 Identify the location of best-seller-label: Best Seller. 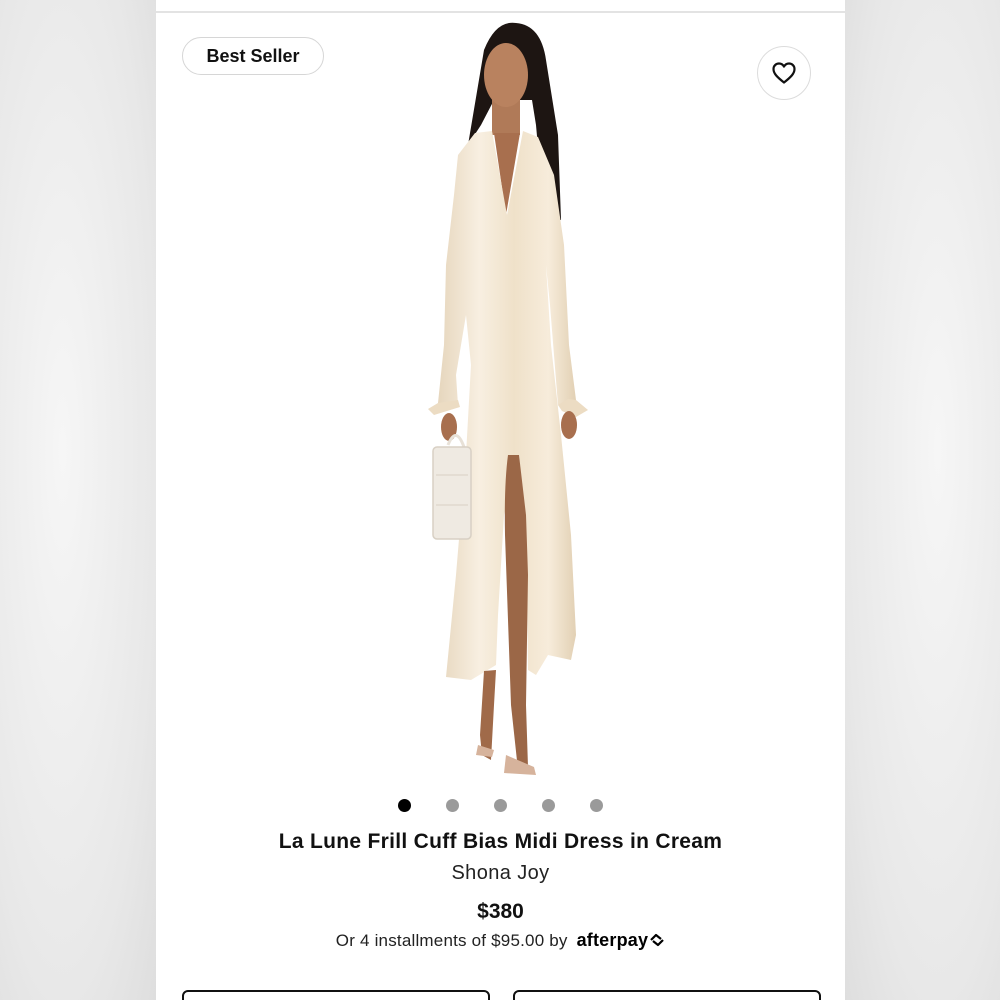
(253, 55).